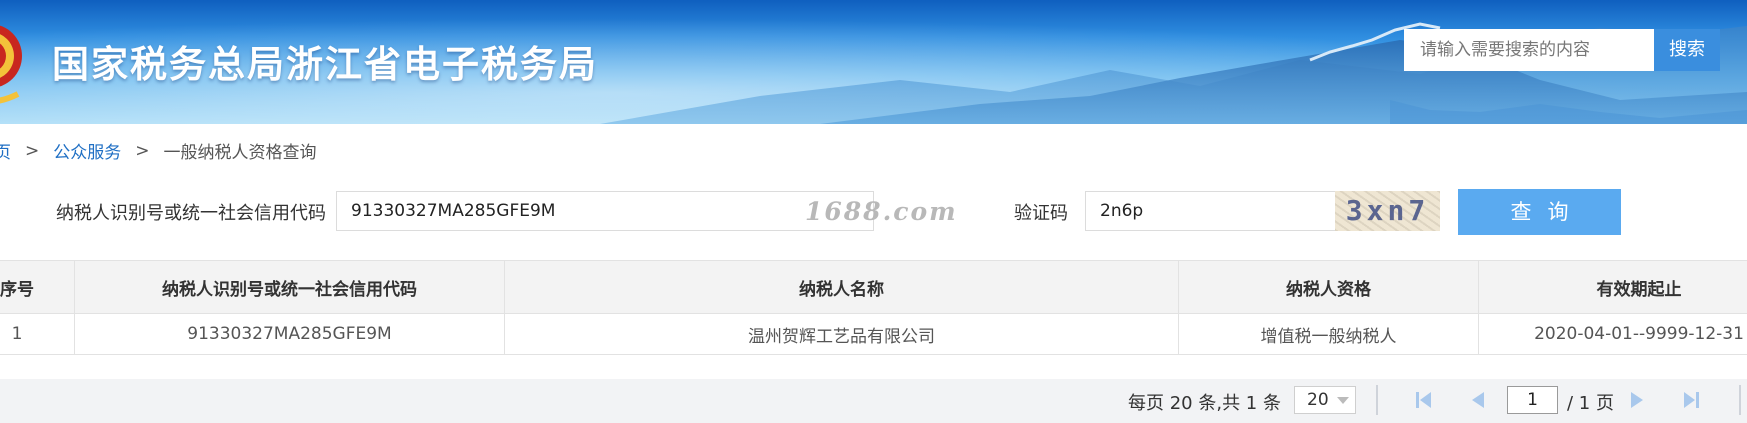  What do you see at coordinates (881, 211) in the screenshot?
I see `watermark: 1688.com` at bounding box center [881, 211].